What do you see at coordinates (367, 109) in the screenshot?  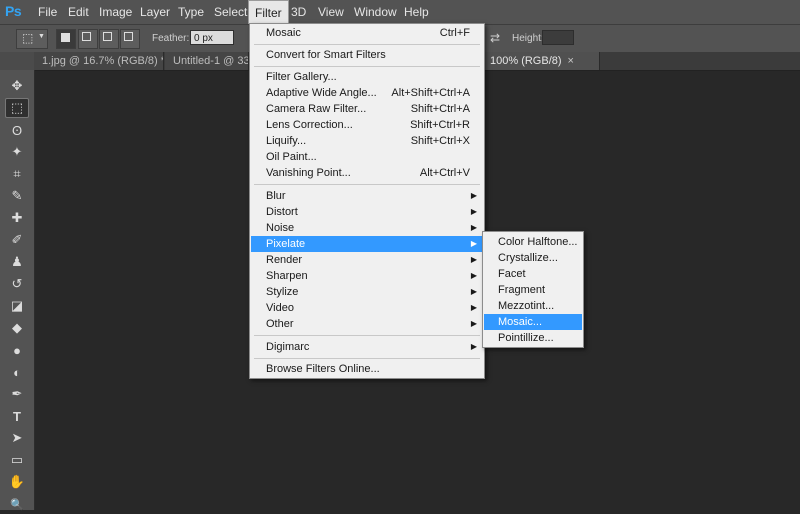 I see `menu-item-camera-raw-filter: Camera Raw Filter... Shift+Ctrl+A` at bounding box center [367, 109].